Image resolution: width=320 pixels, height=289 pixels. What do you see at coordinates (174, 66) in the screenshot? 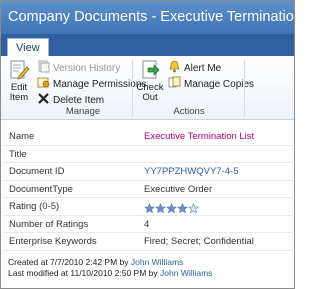
I see `alert-bell-icon` at bounding box center [174, 66].